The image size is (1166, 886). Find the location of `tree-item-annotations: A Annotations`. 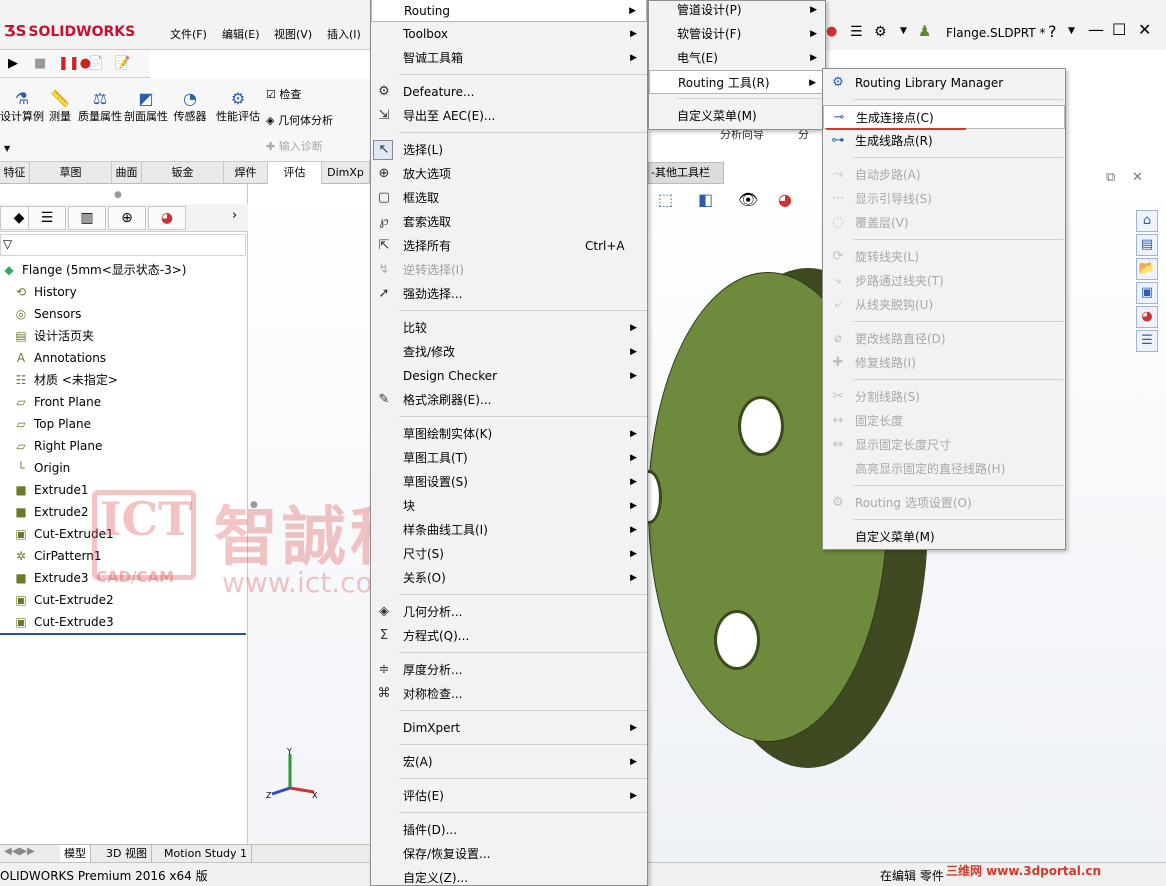

tree-item-annotations: A Annotations is located at coordinates (53, 358).